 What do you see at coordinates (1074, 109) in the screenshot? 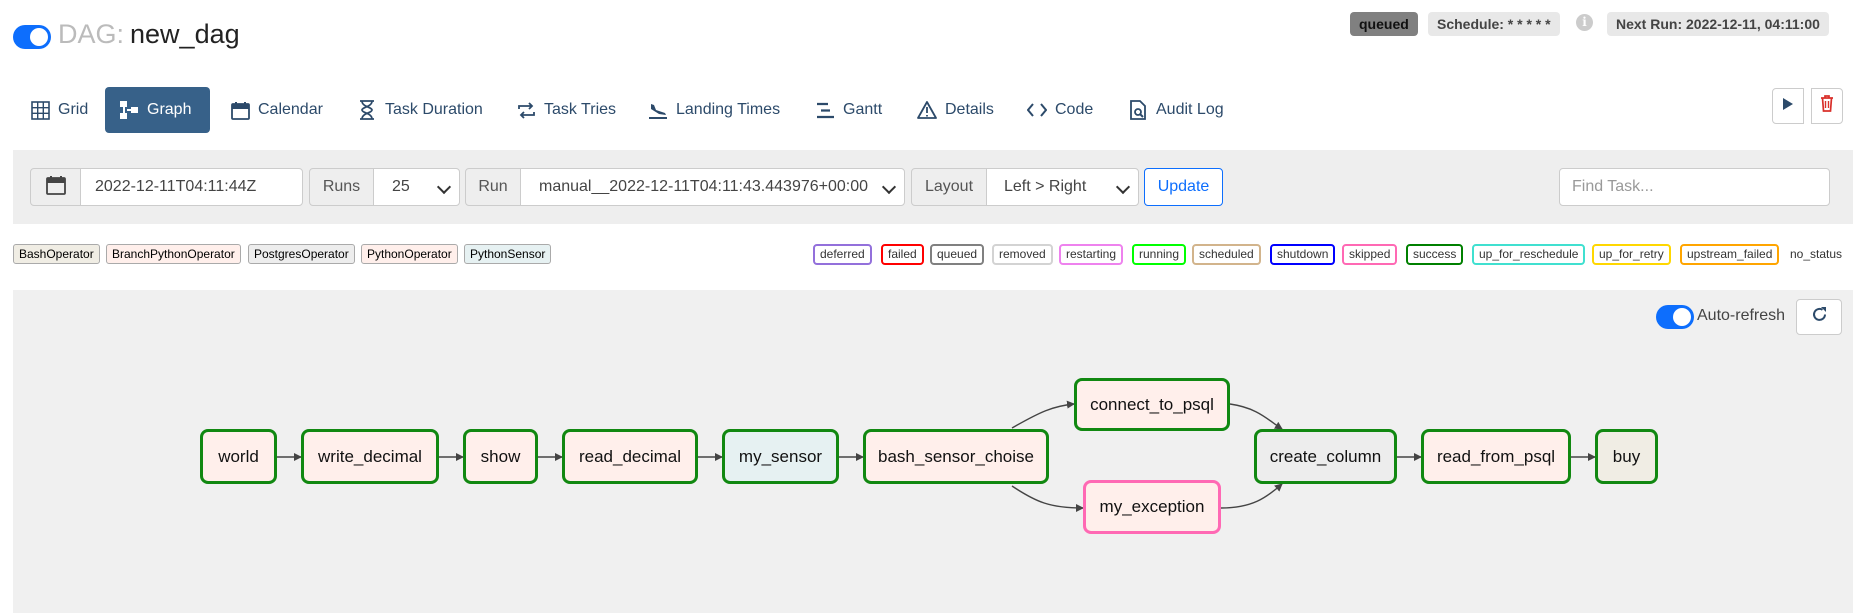
I see `tab-label: Code` at bounding box center [1074, 109].